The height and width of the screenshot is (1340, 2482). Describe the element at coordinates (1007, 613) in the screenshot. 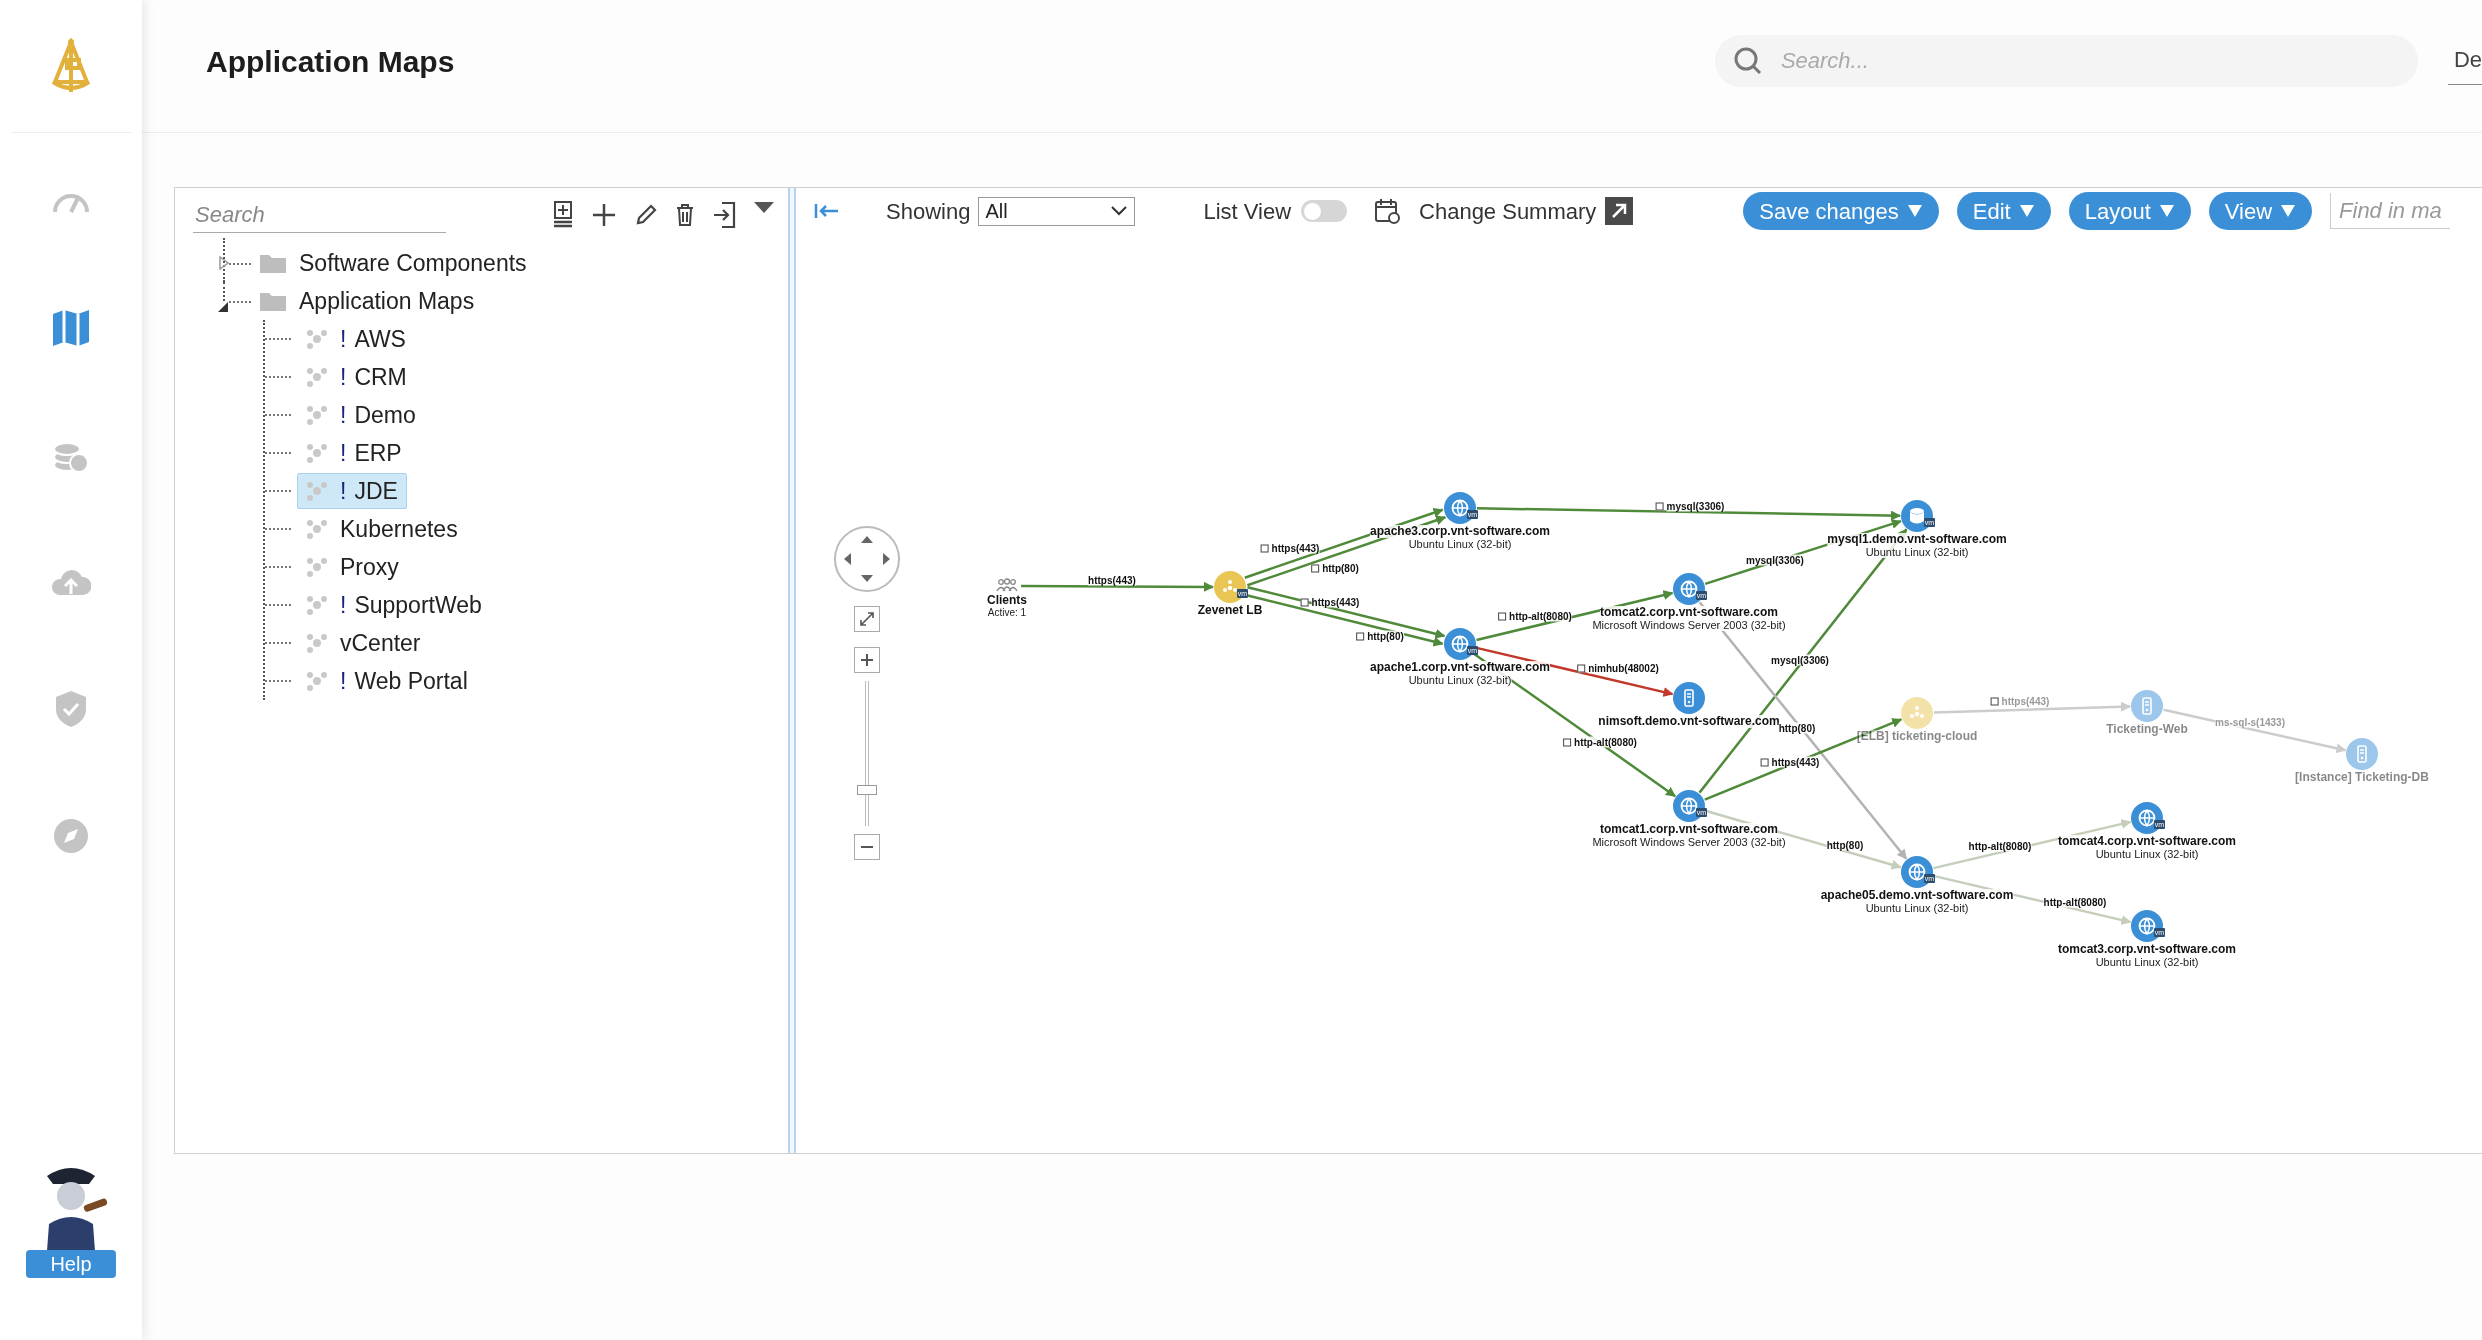

I see `node-detail: Active: 1` at that location.